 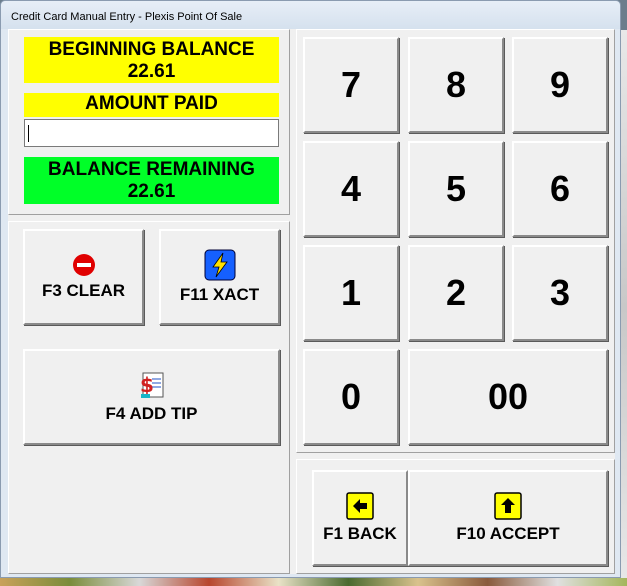 What do you see at coordinates (151, 413) in the screenshot?
I see `add-tip-button-label: F4 ADD TIP` at bounding box center [151, 413].